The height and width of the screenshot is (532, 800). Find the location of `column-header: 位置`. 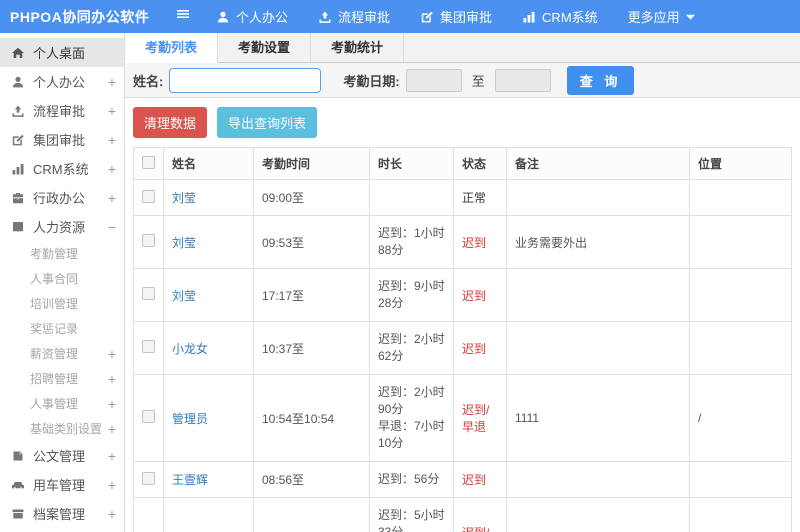

column-header: 位置 is located at coordinates (740, 163).